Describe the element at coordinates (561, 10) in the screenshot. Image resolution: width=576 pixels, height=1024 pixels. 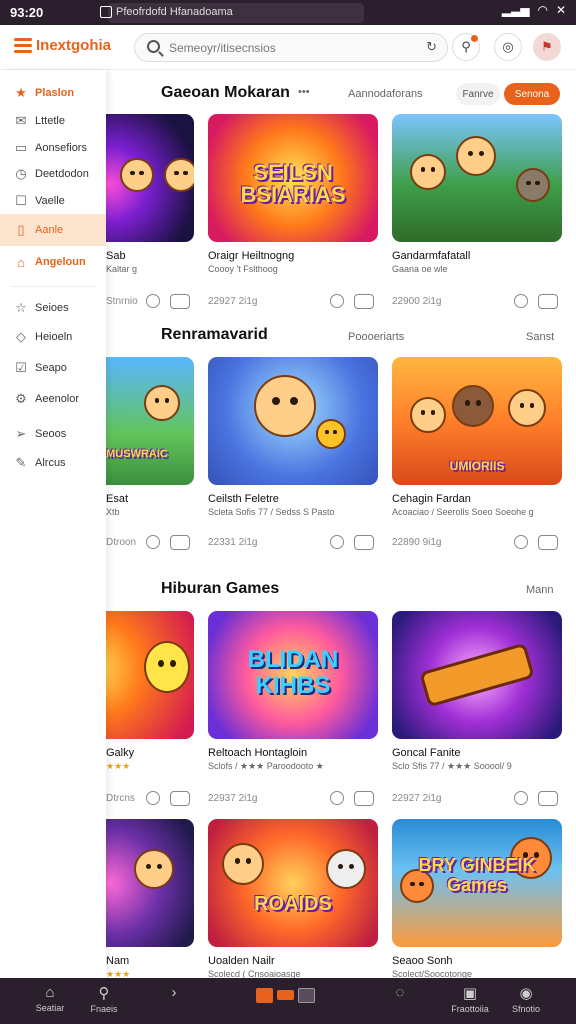
I see `close-icon: ✕` at that location.